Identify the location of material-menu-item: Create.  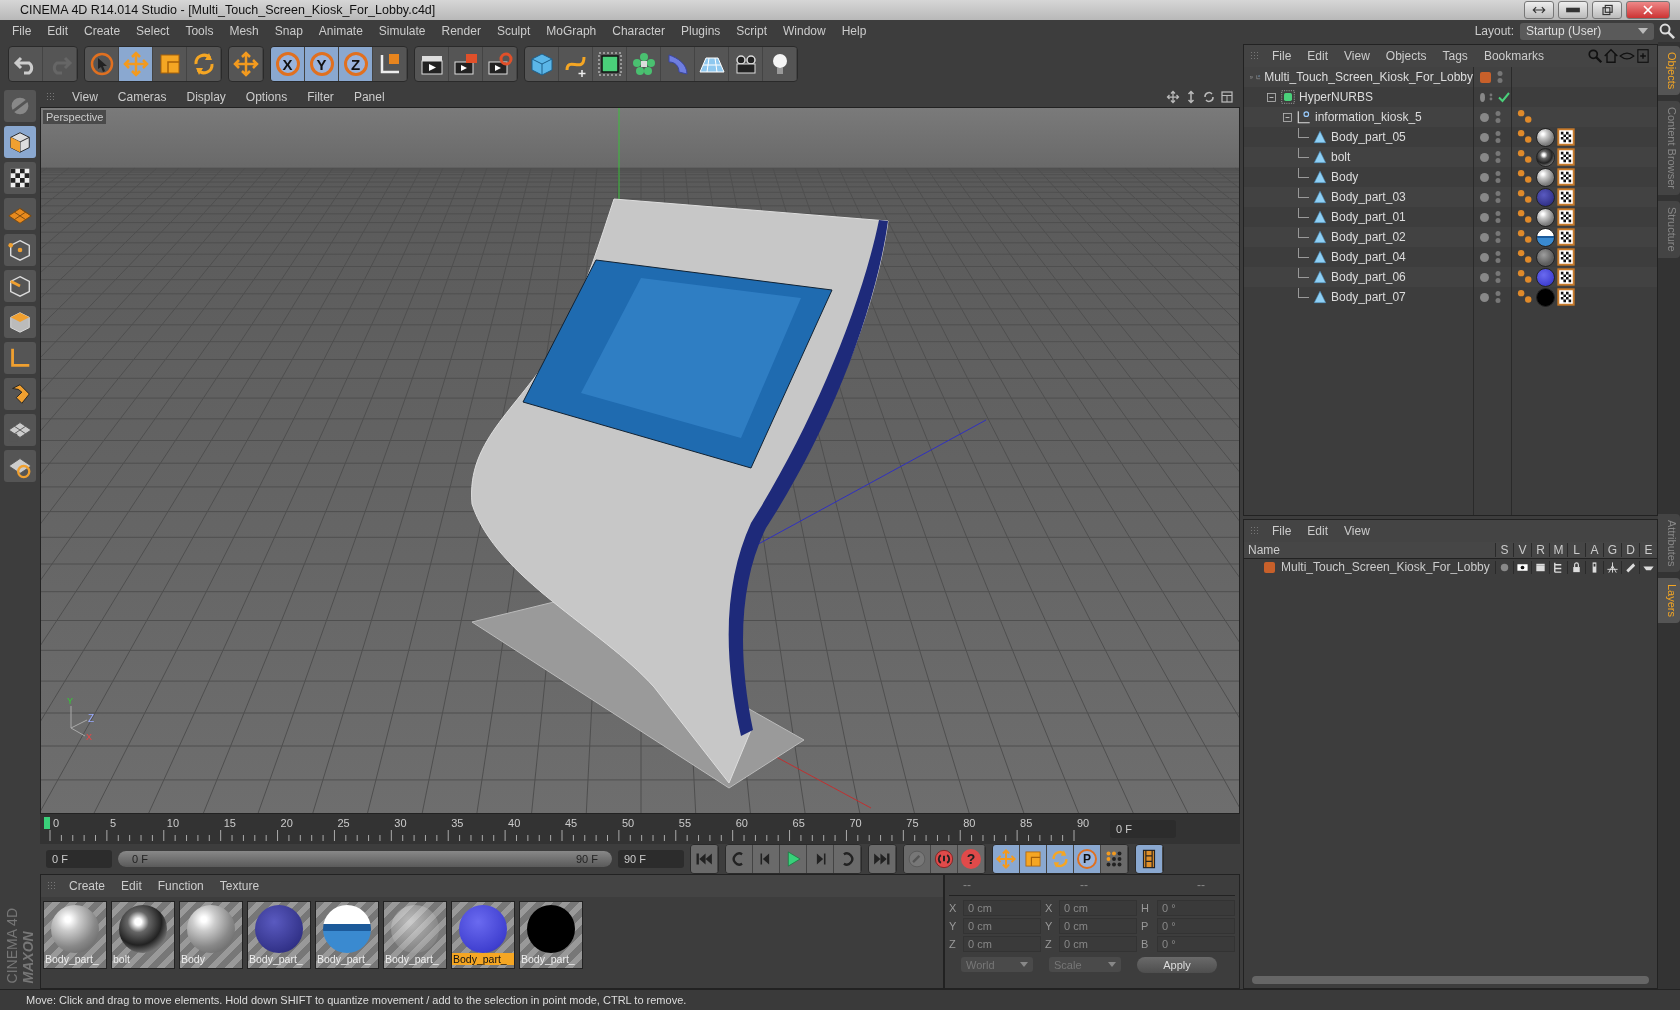
(87, 886).